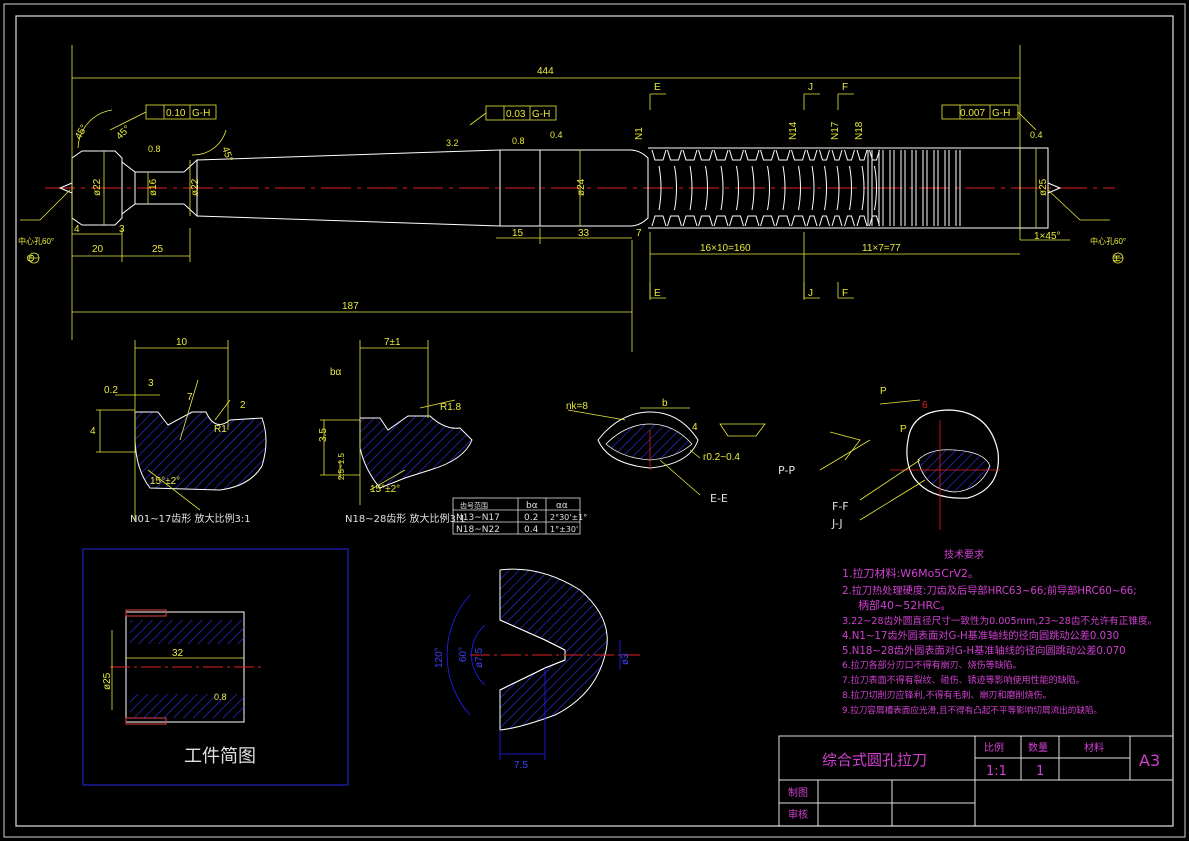 The height and width of the screenshot is (841, 1189). I want to click on table-h1: 齿号范围, so click(474, 505).